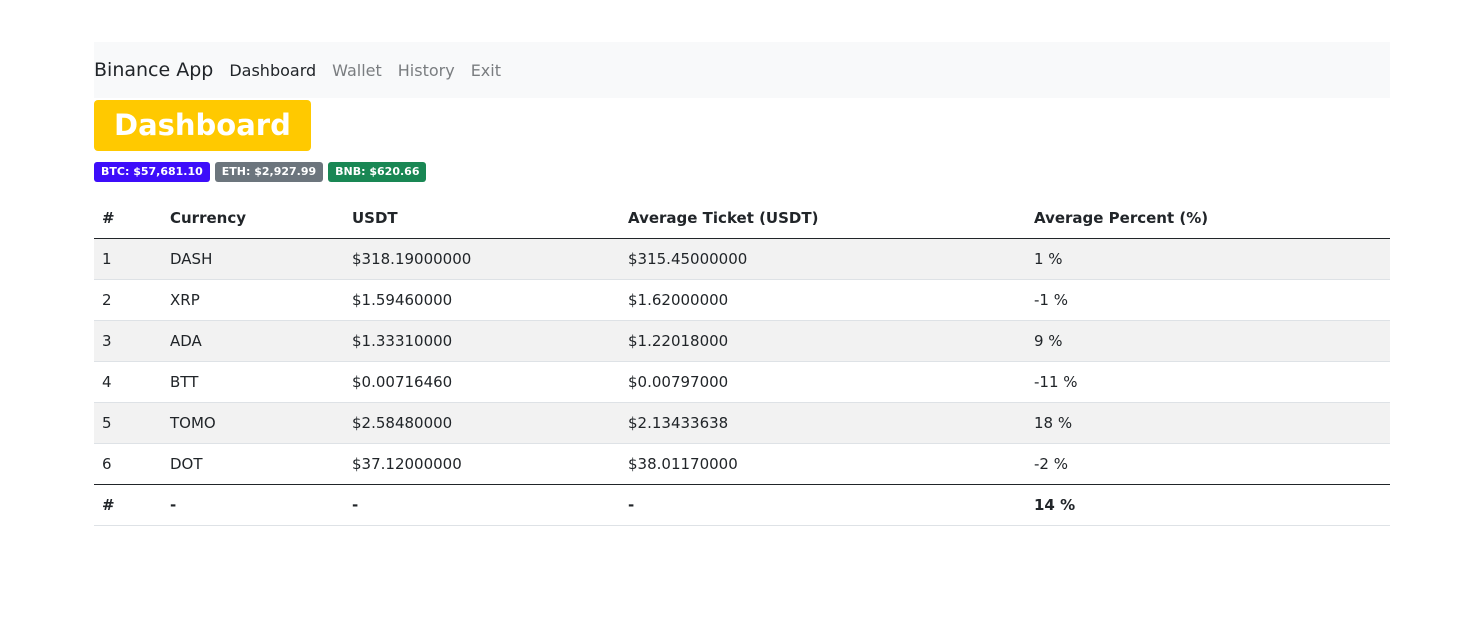 The image size is (1479, 623). I want to click on table-row: 6 DOT $37.12000000 $38.01170000 -2 %, so click(742, 464).